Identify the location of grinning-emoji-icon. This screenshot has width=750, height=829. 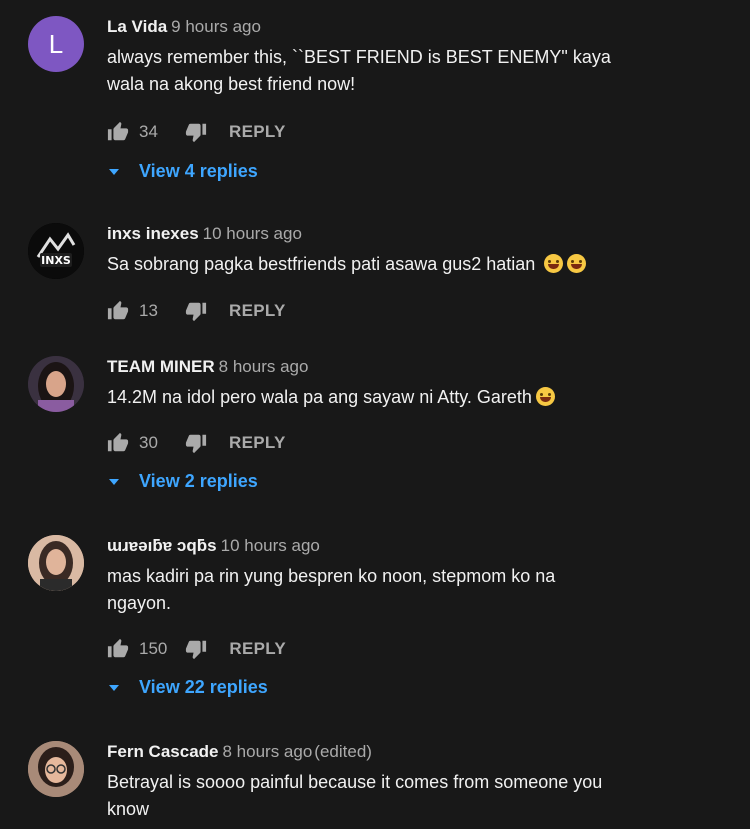
(554, 263).